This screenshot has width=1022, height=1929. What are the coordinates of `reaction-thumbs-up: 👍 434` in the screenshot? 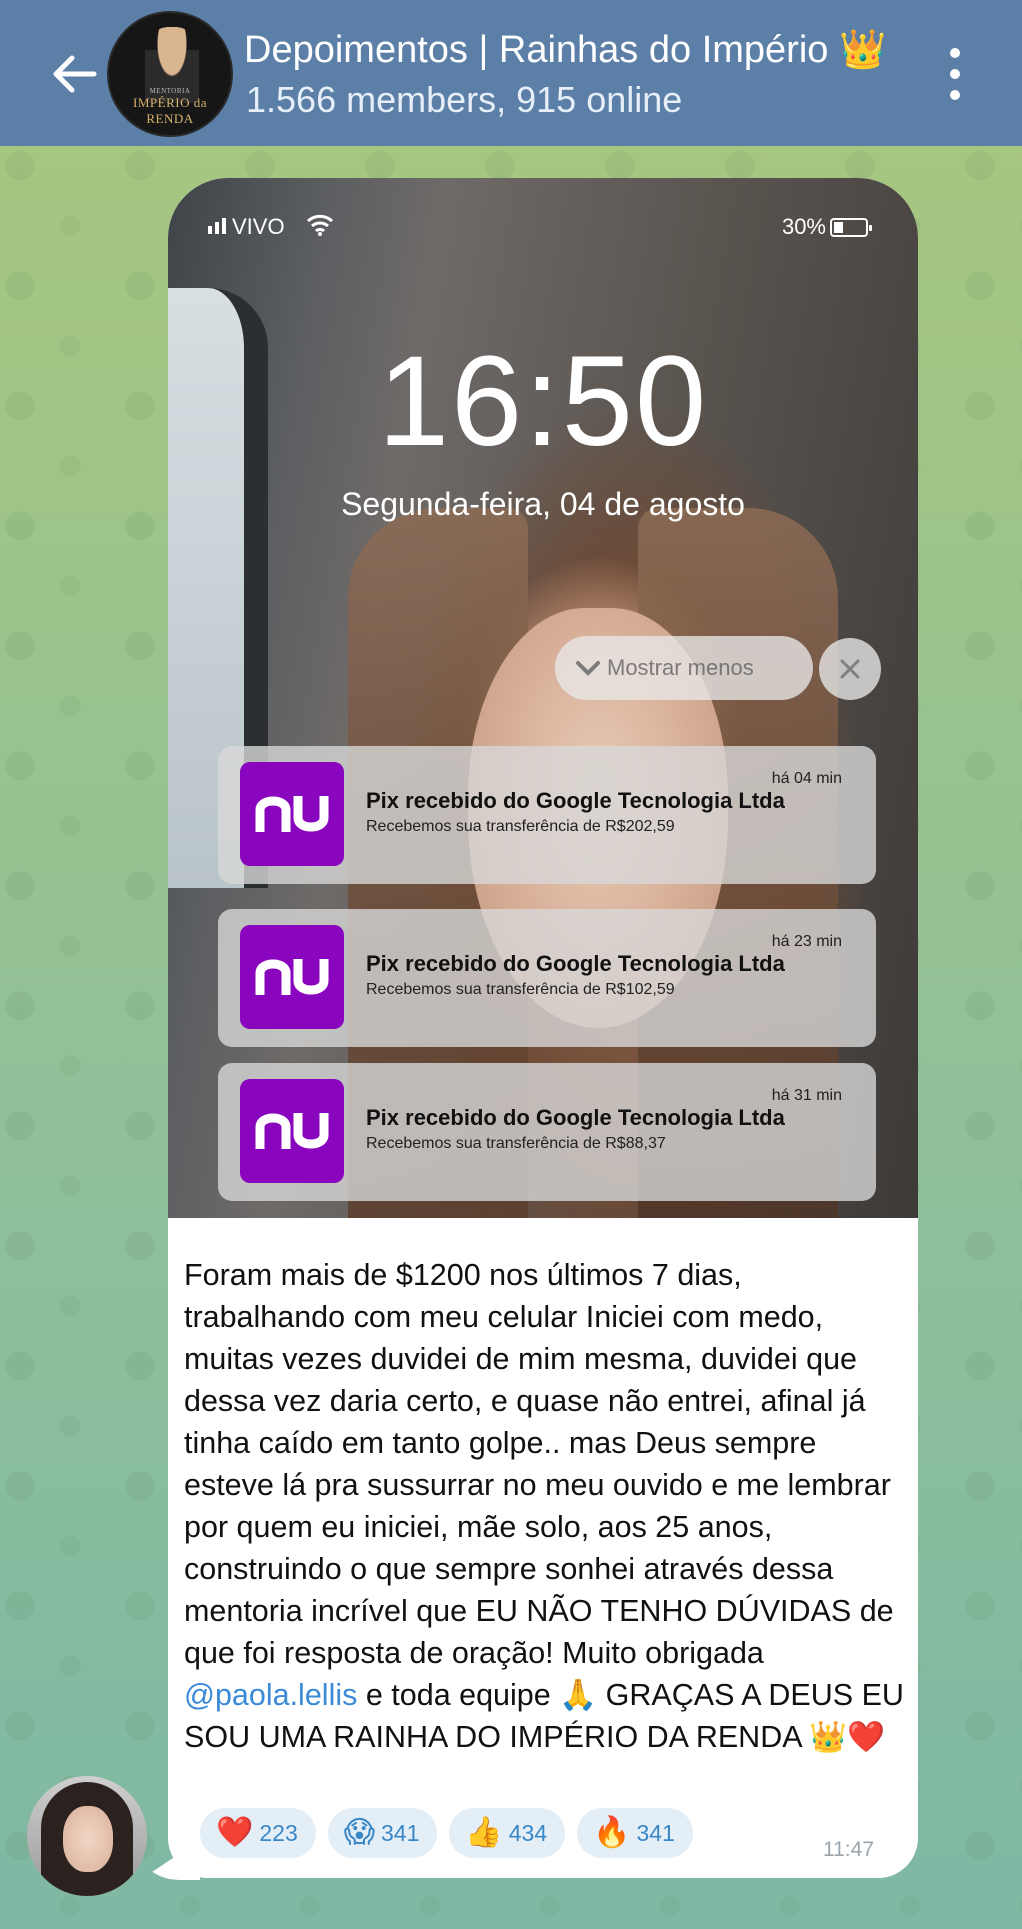 It's located at (507, 1833).